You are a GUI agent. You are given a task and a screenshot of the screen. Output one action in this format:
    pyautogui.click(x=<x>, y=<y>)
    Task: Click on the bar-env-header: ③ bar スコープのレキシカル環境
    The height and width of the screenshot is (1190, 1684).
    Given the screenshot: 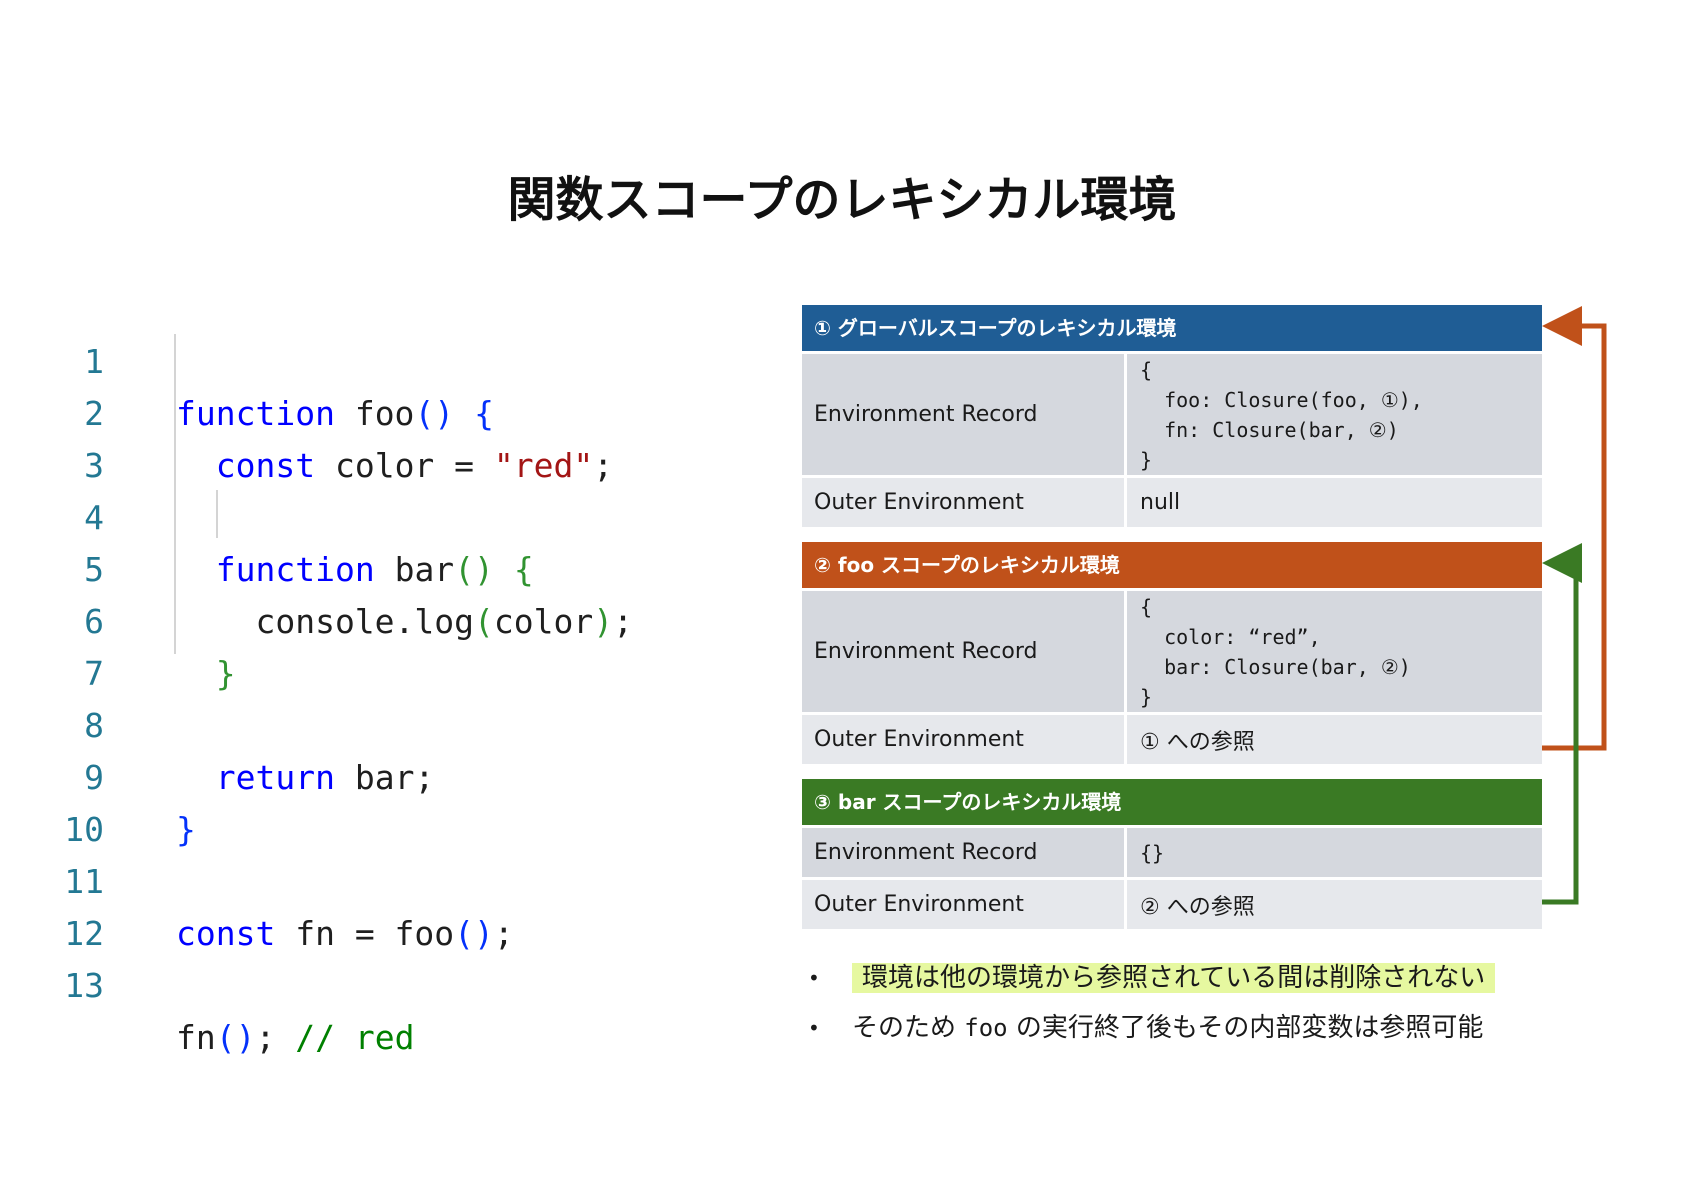 What is the action you would take?
    pyautogui.click(x=1172, y=802)
    